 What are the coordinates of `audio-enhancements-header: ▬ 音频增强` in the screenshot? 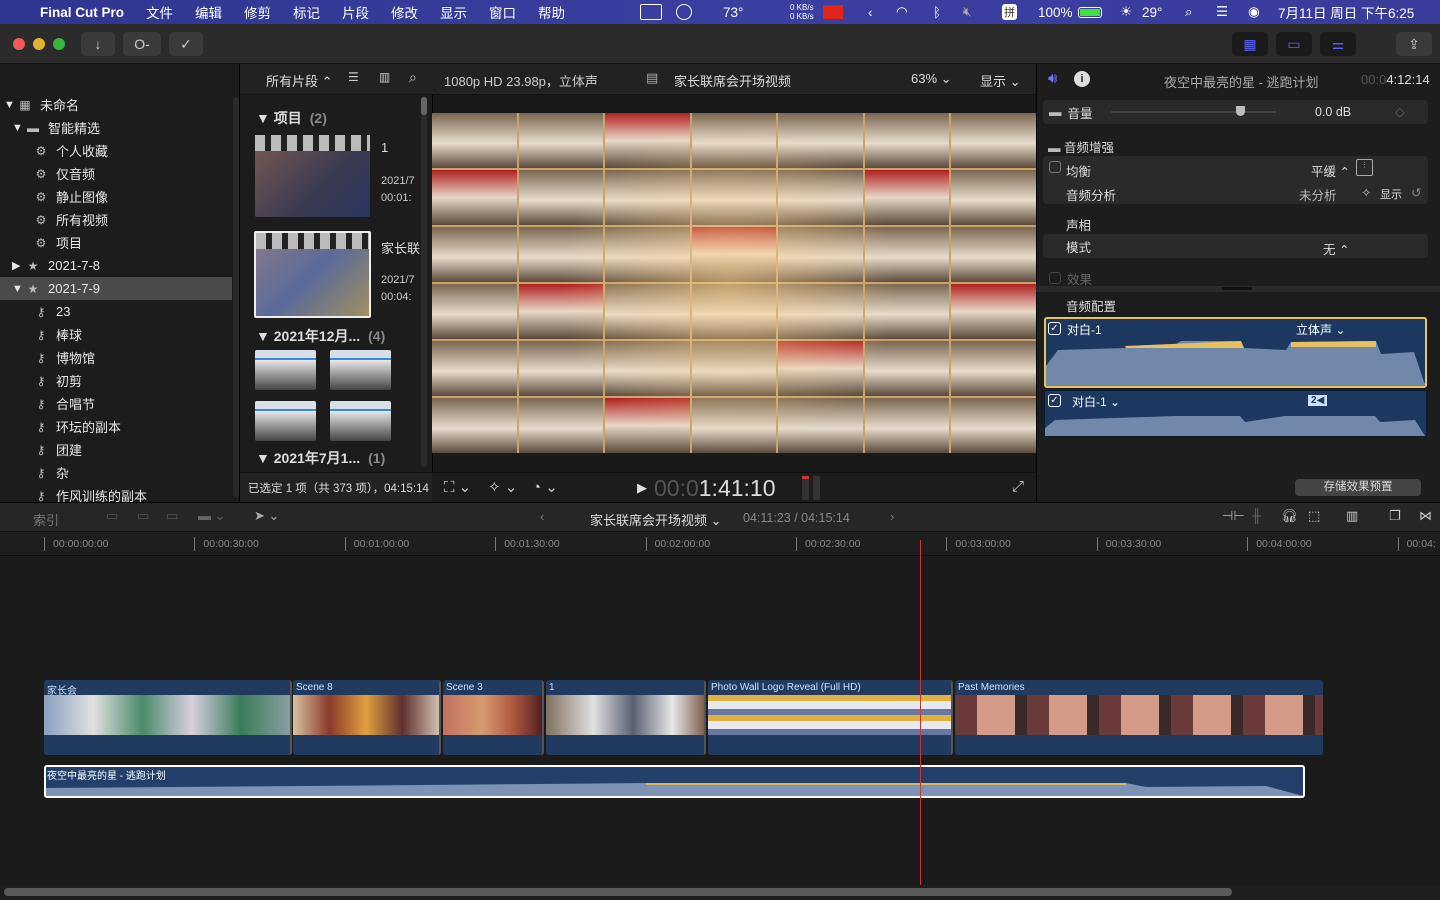 It's located at (1081, 146).